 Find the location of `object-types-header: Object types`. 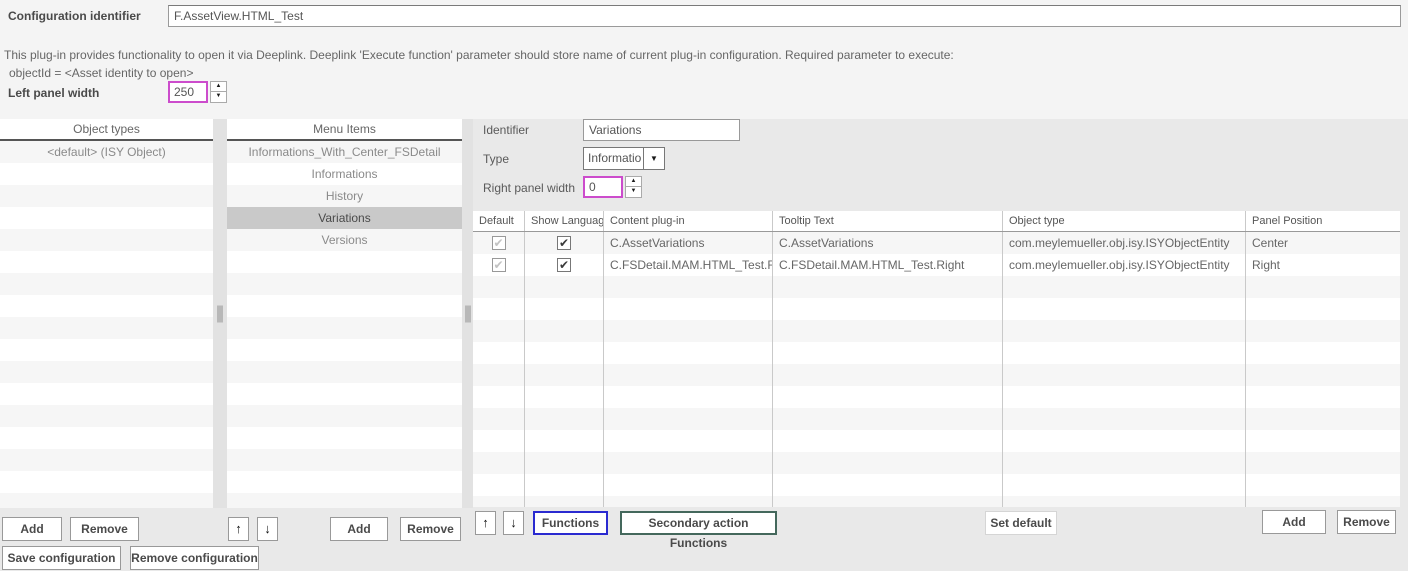

object-types-header: Object types is located at coordinates (106, 130).